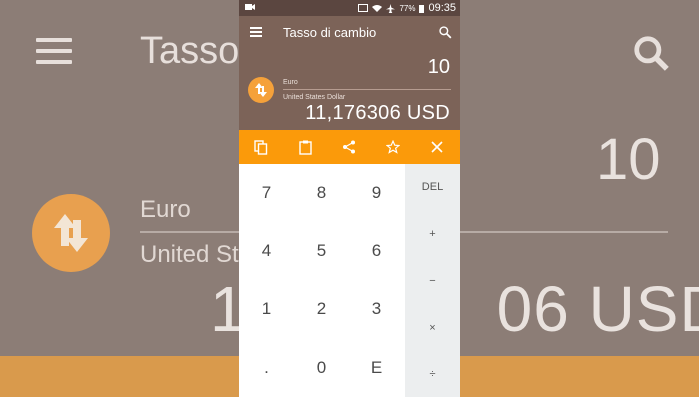 The height and width of the screenshot is (397, 699). I want to click on key-1: 1, so click(266, 309).